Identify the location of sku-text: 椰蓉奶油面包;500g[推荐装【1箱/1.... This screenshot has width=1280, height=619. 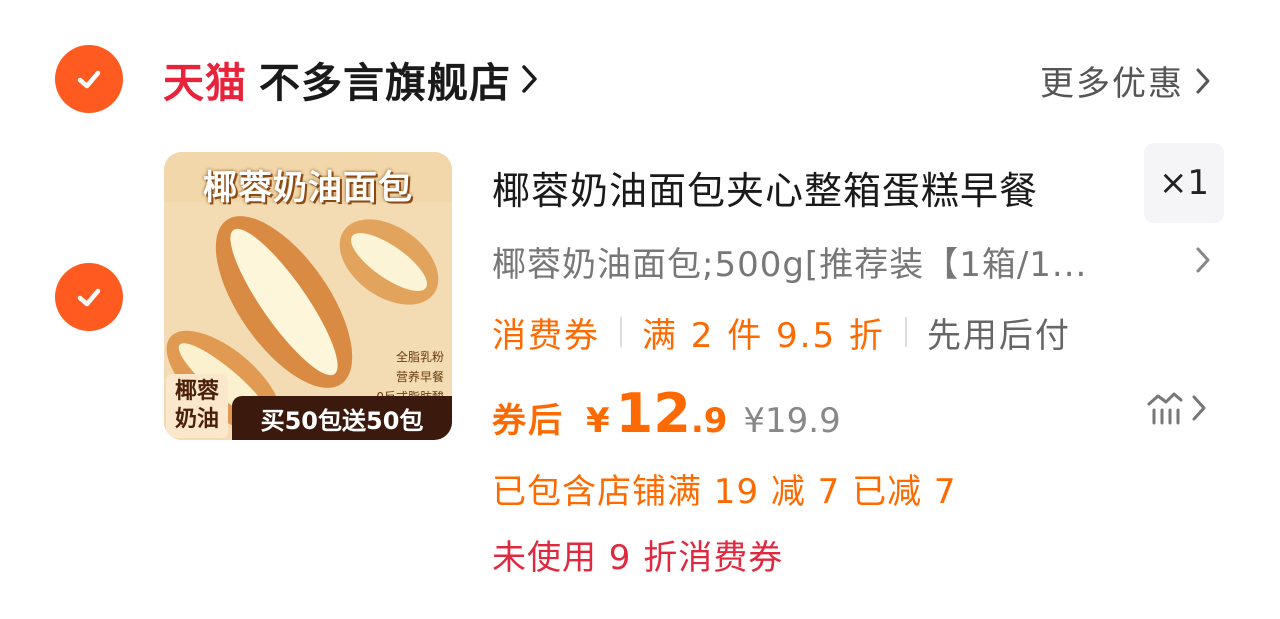
(790, 265).